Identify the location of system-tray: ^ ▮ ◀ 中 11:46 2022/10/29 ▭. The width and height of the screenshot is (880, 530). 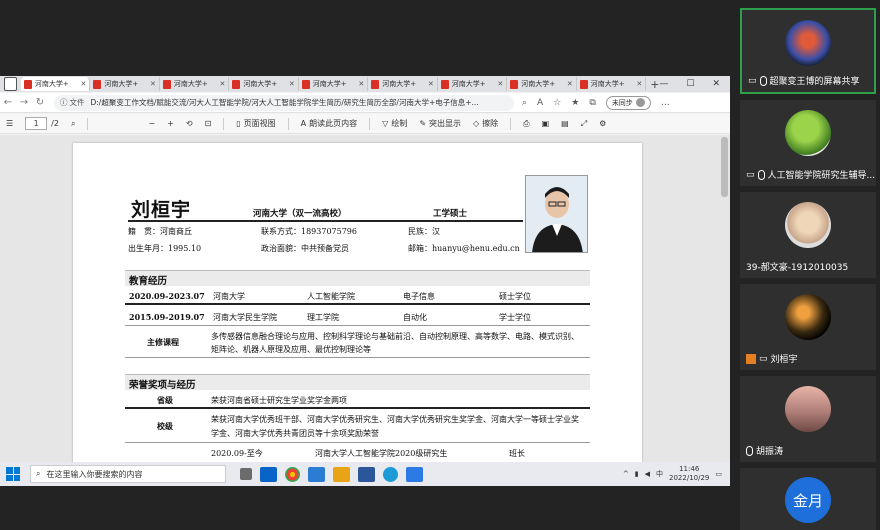
(676, 474).